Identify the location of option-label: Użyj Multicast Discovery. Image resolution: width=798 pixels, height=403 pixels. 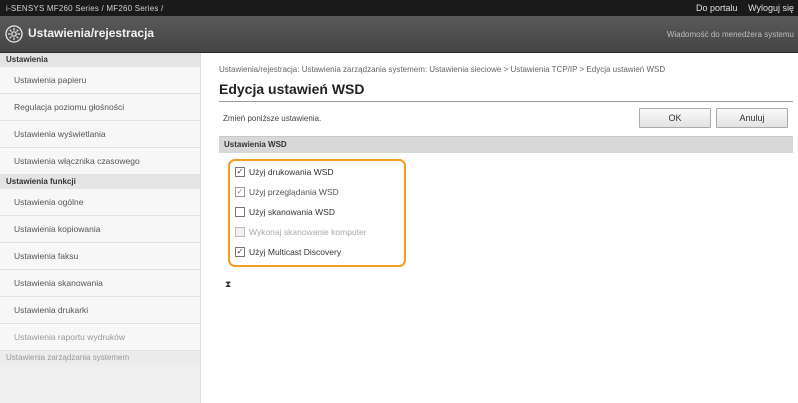
(295, 252).